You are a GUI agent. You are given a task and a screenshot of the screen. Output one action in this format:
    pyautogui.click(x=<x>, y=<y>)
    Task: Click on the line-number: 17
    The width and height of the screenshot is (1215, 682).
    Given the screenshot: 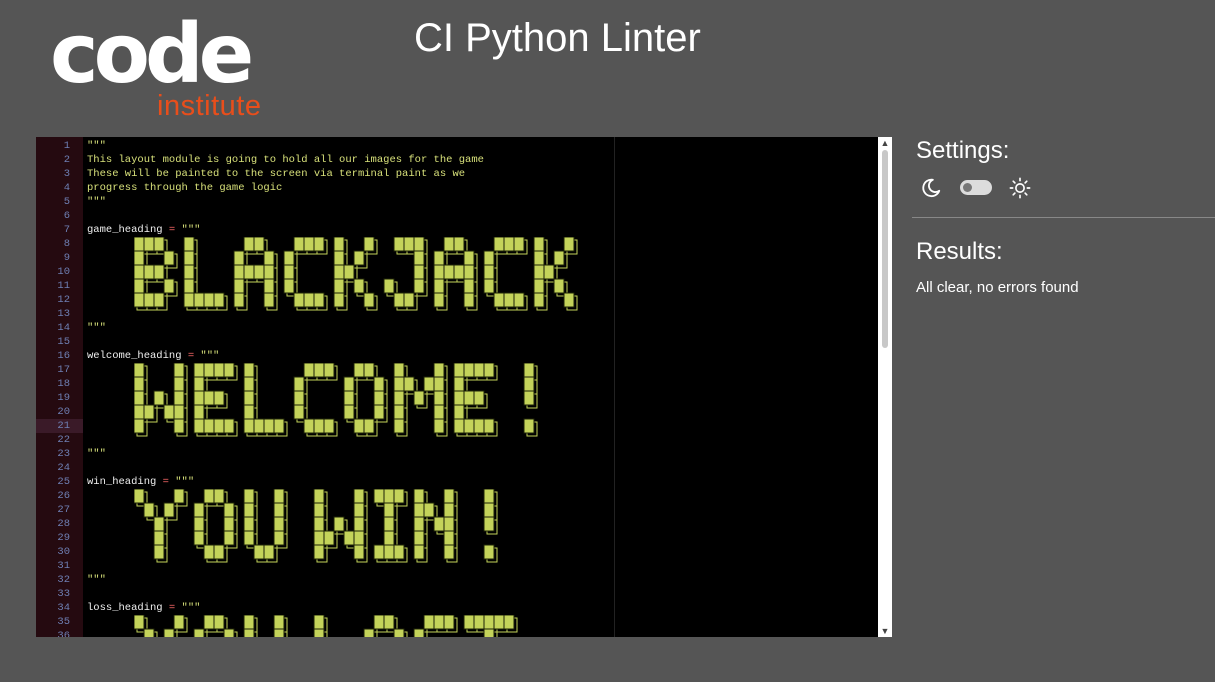 What is the action you would take?
    pyautogui.click(x=63, y=370)
    